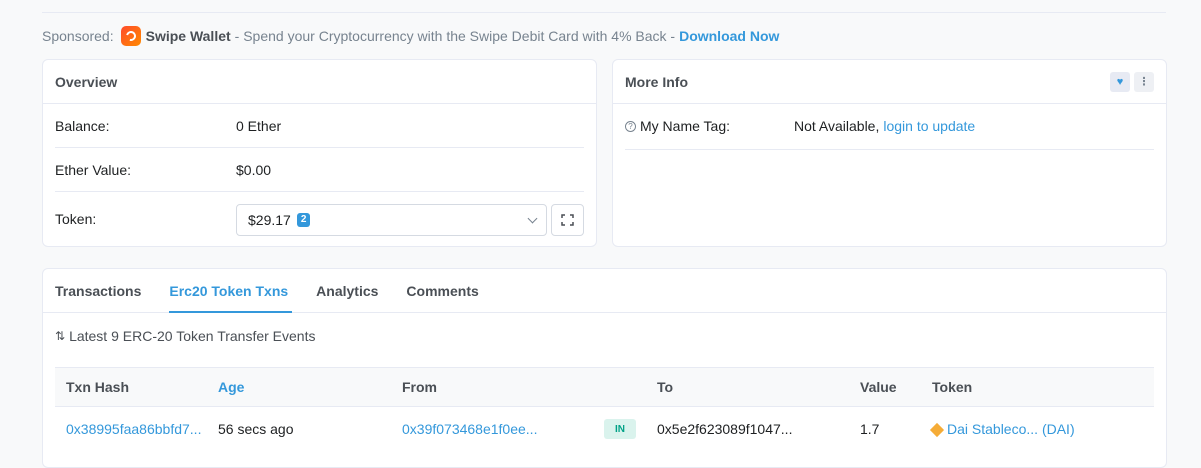 The height and width of the screenshot is (468, 1201). Describe the element at coordinates (1144, 81) in the screenshot. I see `more-options-icon: ⋮` at that location.